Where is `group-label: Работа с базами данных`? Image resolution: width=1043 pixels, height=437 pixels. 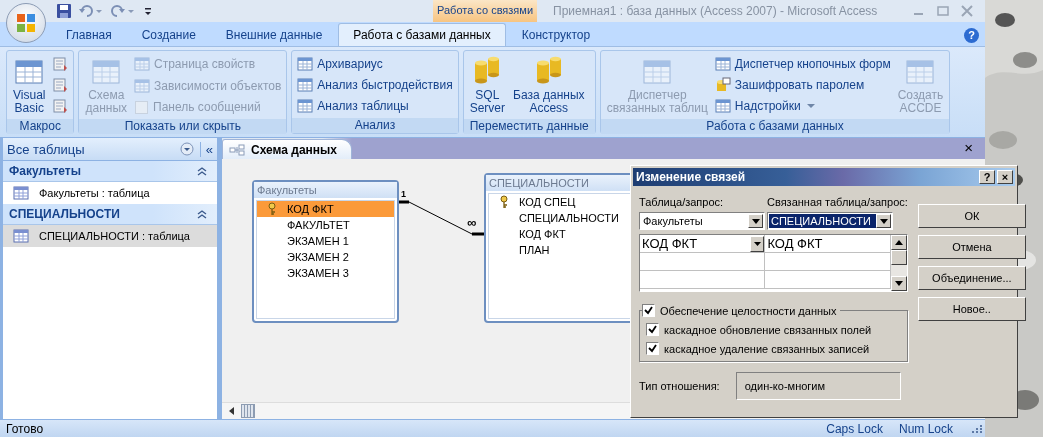
group-label: Работа с базами данных is located at coordinates (775, 126).